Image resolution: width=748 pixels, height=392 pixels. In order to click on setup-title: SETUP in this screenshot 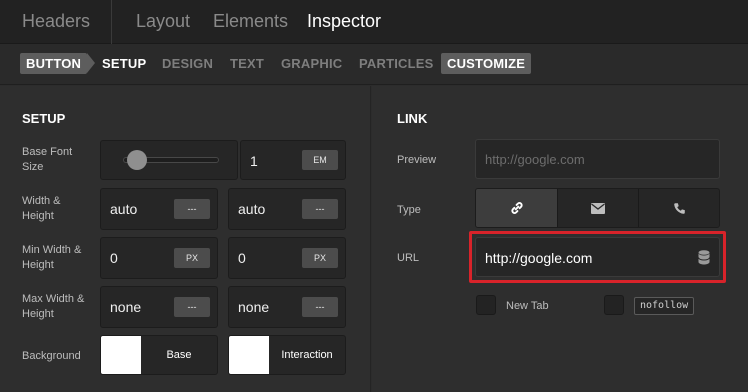, I will do `click(44, 118)`.